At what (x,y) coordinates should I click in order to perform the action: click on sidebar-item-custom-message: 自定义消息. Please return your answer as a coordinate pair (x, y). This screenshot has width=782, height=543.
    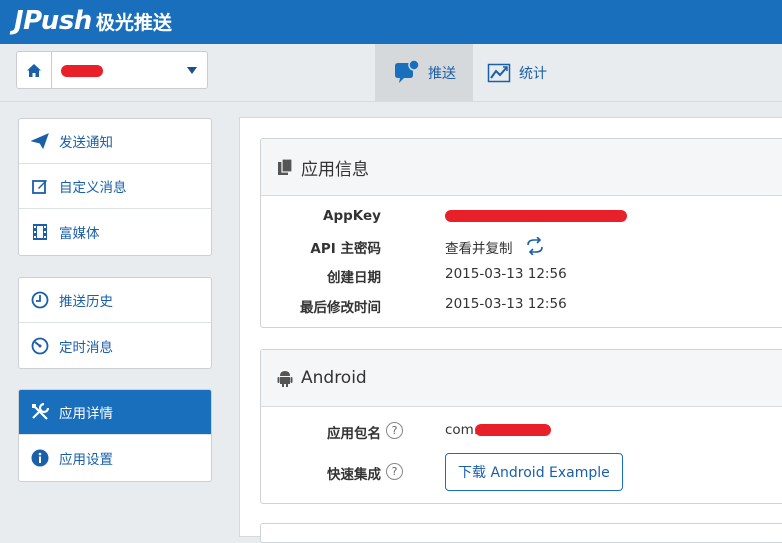
    Looking at the image, I should click on (115, 186).